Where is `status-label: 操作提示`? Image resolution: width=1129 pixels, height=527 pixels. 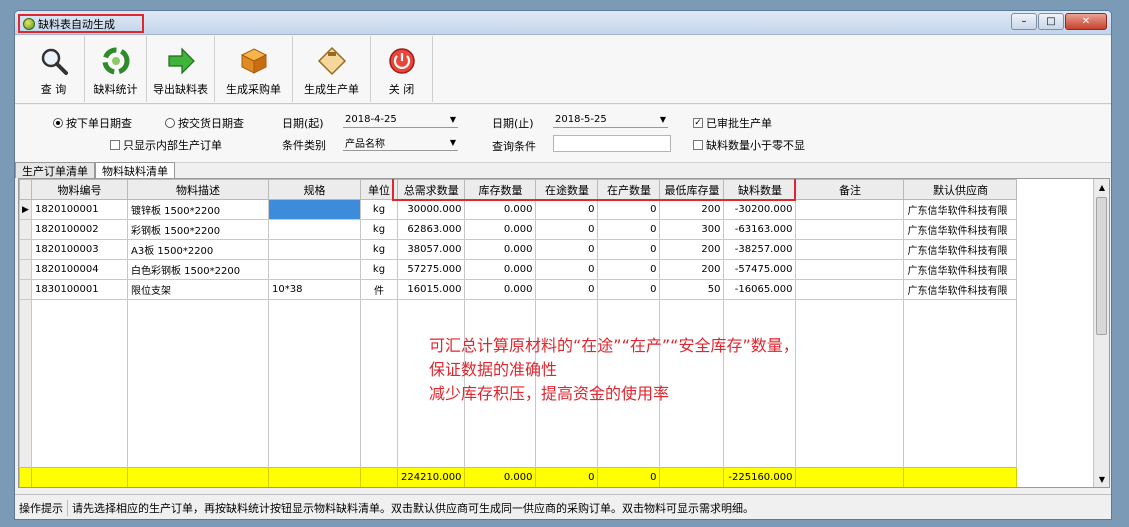
status-label: 操作提示 is located at coordinates (43, 507).